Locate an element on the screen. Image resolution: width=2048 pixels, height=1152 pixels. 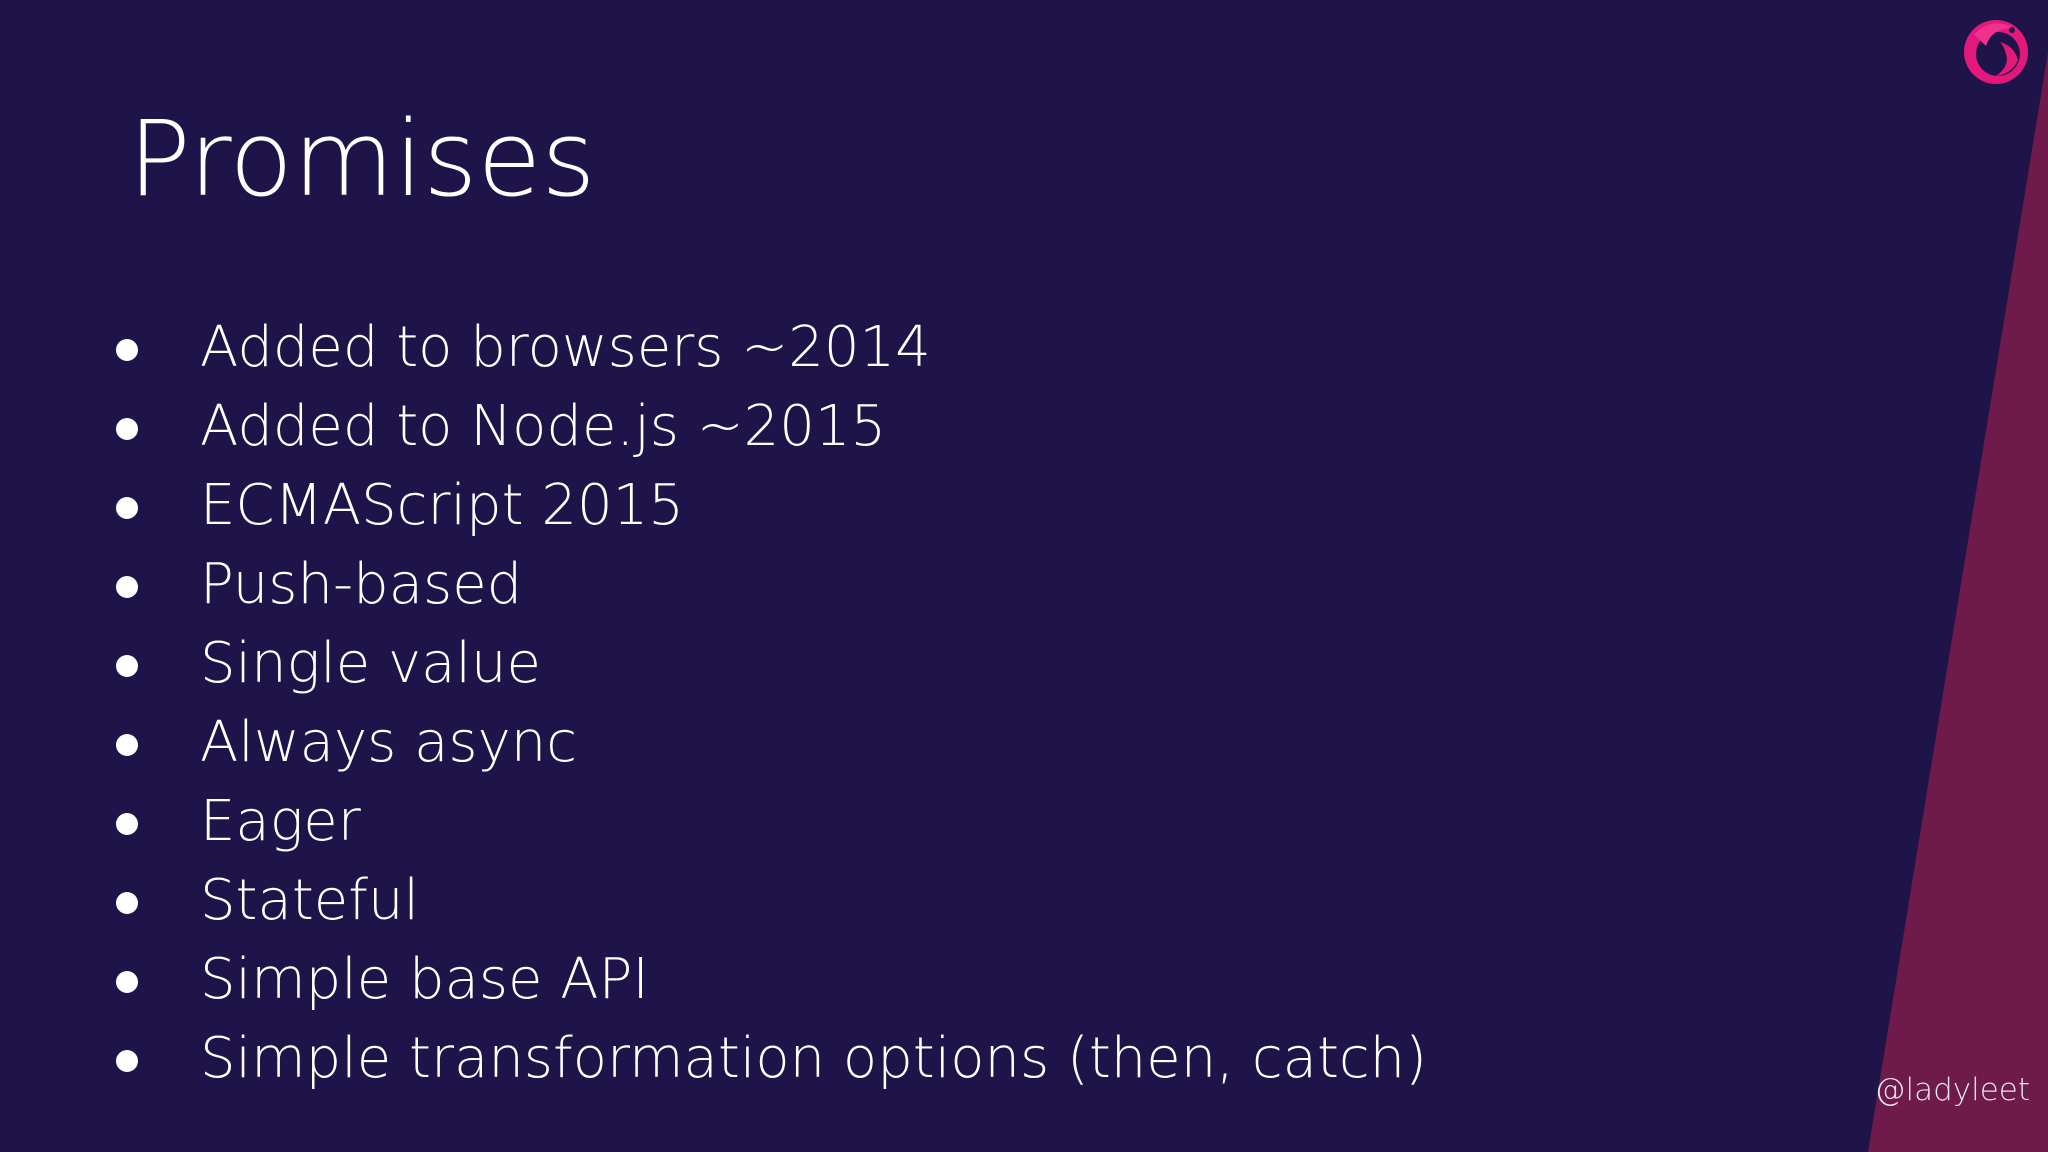
bullet-text: Stateful is located at coordinates (309, 900).